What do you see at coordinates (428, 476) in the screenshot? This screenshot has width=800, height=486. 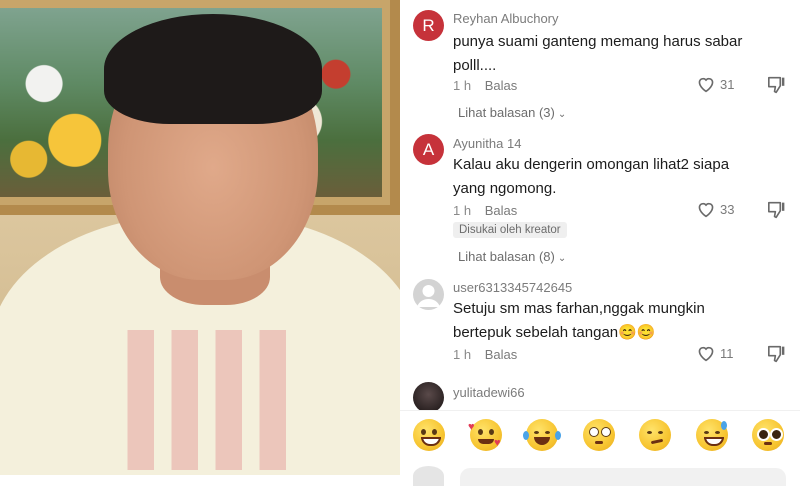 I see `current-user-avatar` at bounding box center [428, 476].